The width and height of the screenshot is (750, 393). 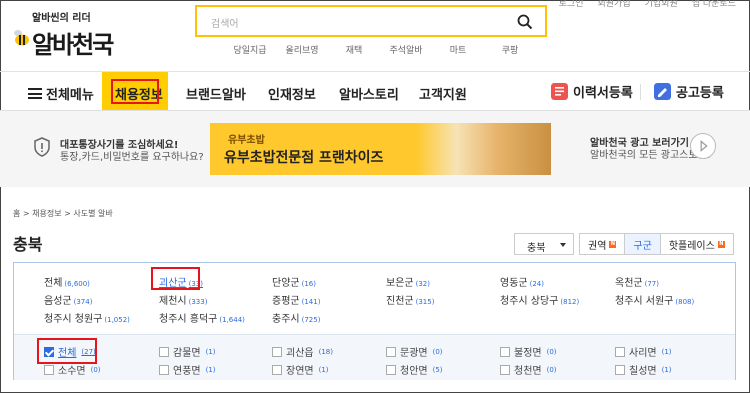 I want to click on region-item: 영동군 (24), so click(x=522, y=281).